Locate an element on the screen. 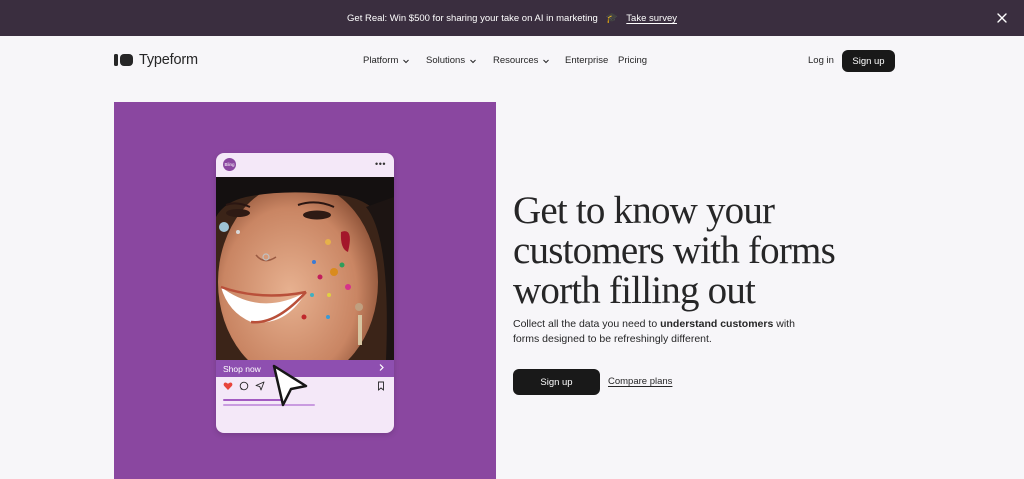 The height and width of the screenshot is (479, 1024). comment-icon is located at coordinates (244, 386).